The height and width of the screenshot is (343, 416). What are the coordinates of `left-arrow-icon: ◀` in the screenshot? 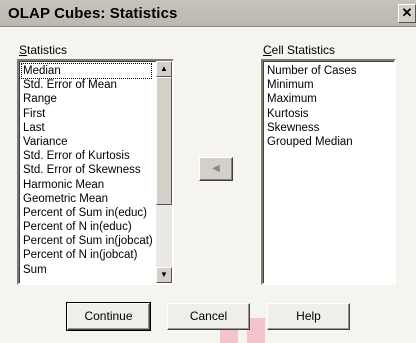 It's located at (216, 168).